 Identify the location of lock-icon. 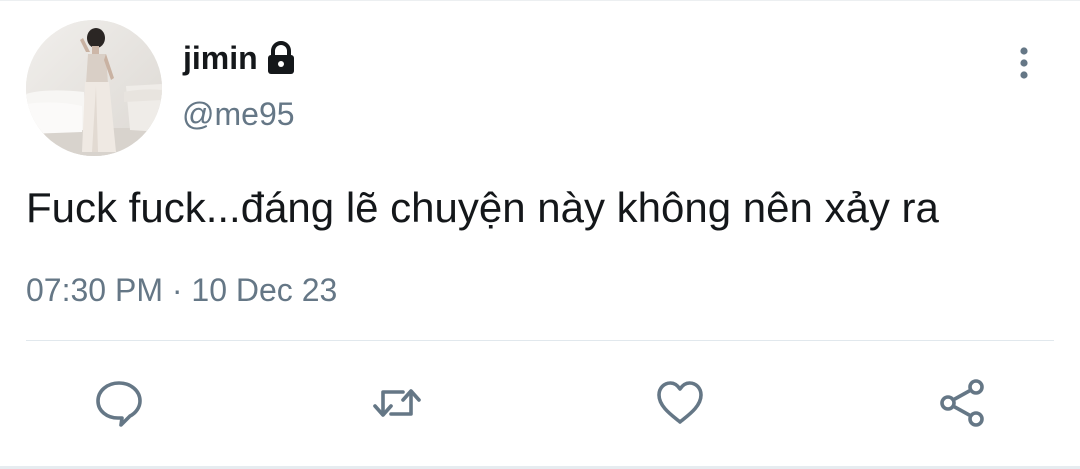
(281, 58).